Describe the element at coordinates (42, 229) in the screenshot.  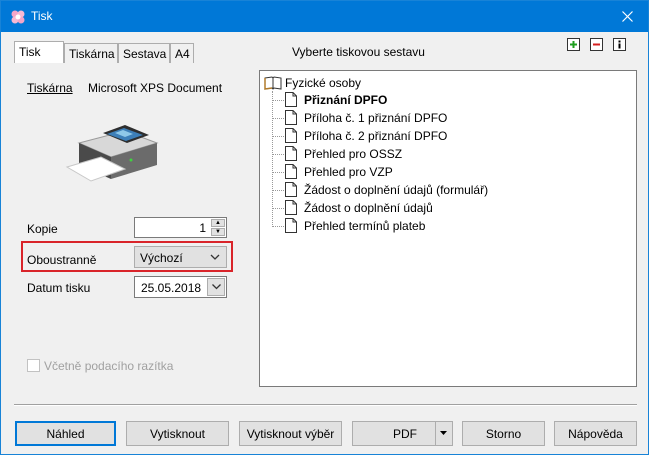
I see `copies-label: Kopie` at that location.